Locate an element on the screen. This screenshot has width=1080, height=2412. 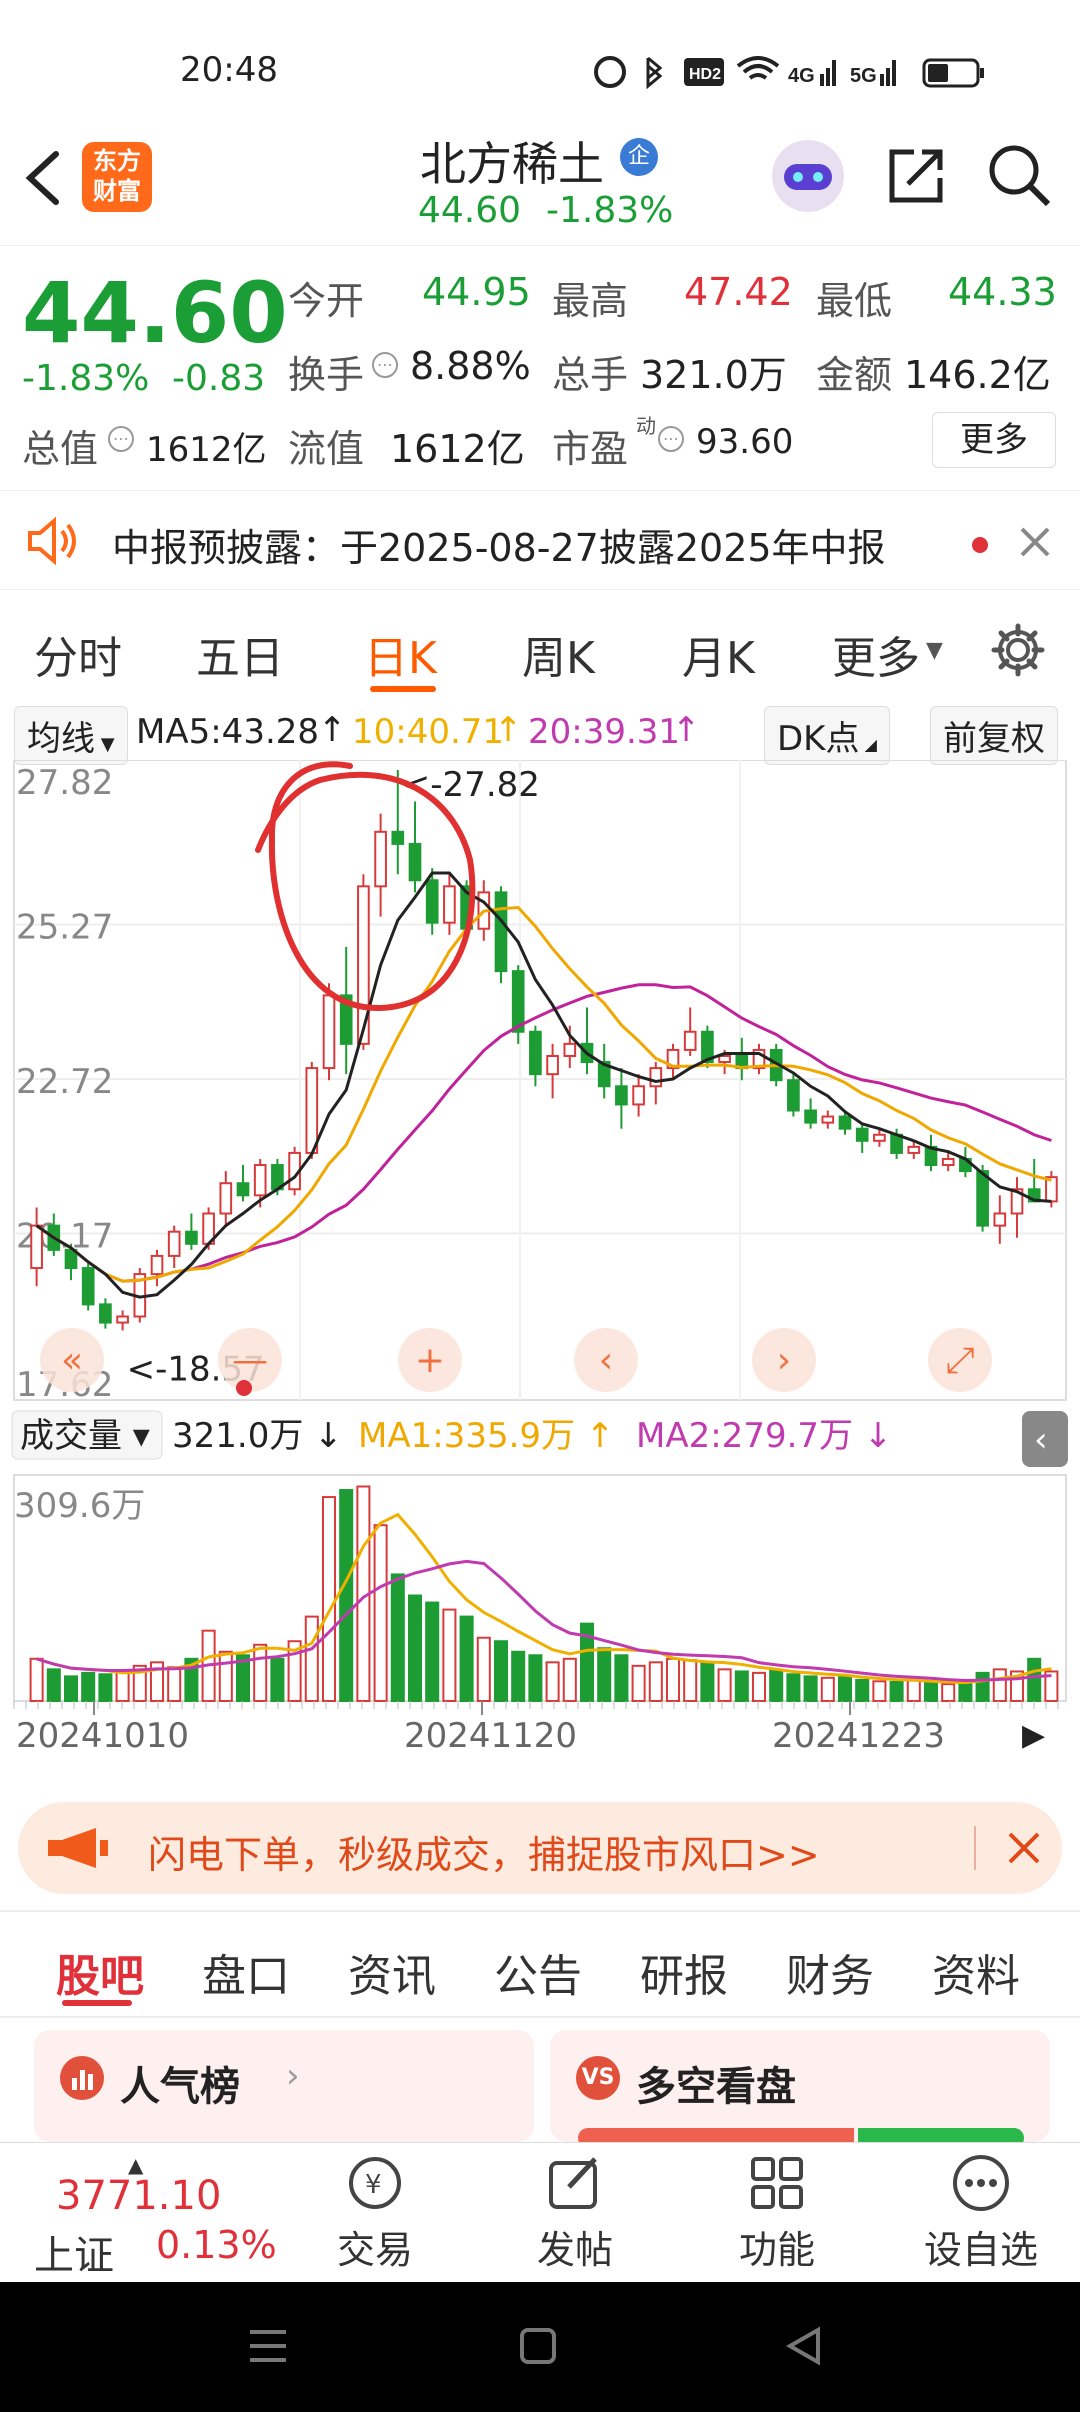
period-tabs: 分时 五日 日K 周K 月K 更多 ▼ is located at coordinates (540, 650).